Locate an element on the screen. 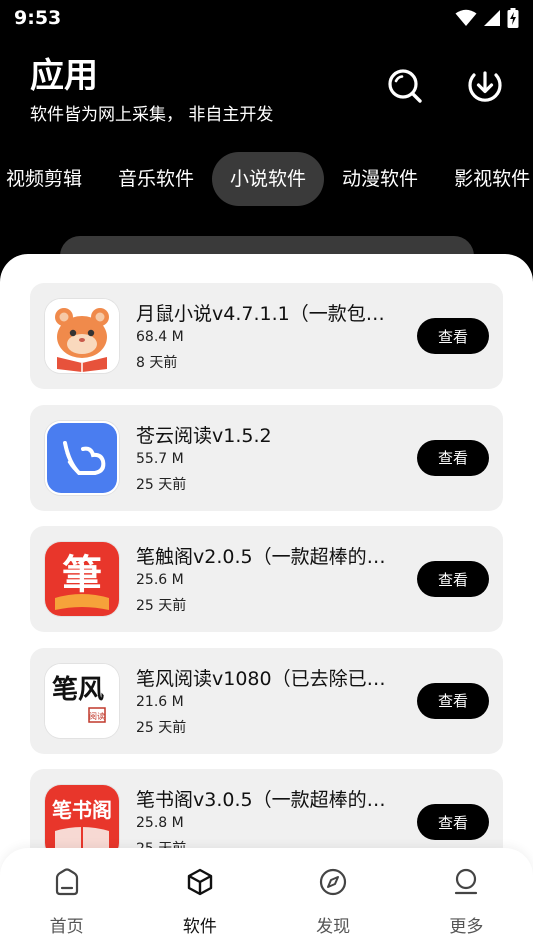 This screenshot has width=533, height=948. bottom-nav: 首页 软件 发现 更多 is located at coordinates (266, 898).